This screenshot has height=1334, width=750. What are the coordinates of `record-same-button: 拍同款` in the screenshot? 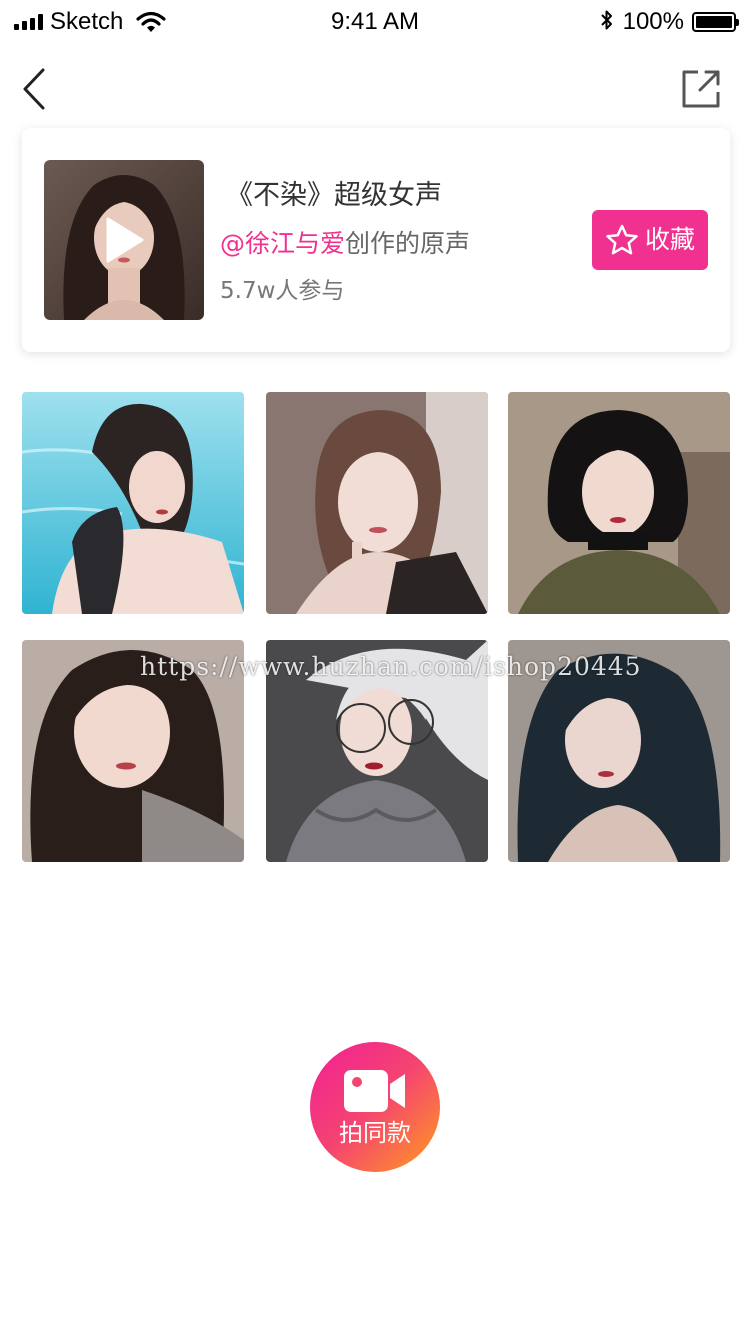 It's located at (375, 1107).